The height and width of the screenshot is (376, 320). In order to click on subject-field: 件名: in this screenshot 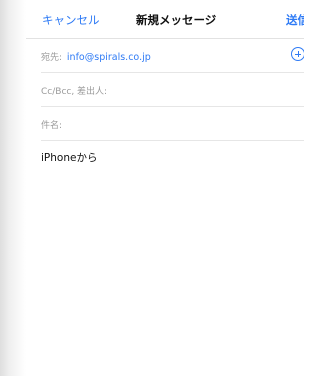, I will do `click(172, 124)`.